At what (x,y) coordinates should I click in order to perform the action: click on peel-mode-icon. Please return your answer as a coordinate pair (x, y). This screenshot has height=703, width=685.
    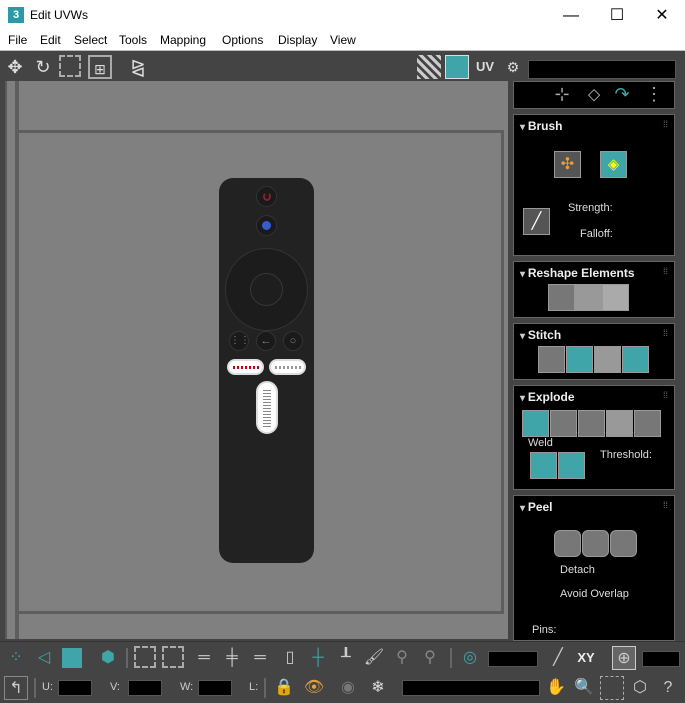
    Looking at the image, I should click on (595, 543).